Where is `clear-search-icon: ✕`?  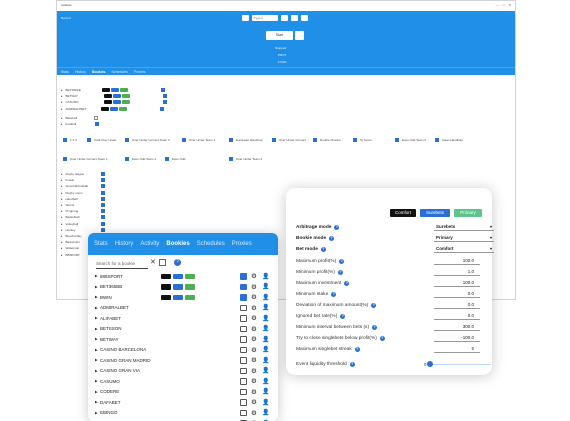 clear-search-icon: ✕ is located at coordinates (153, 262).